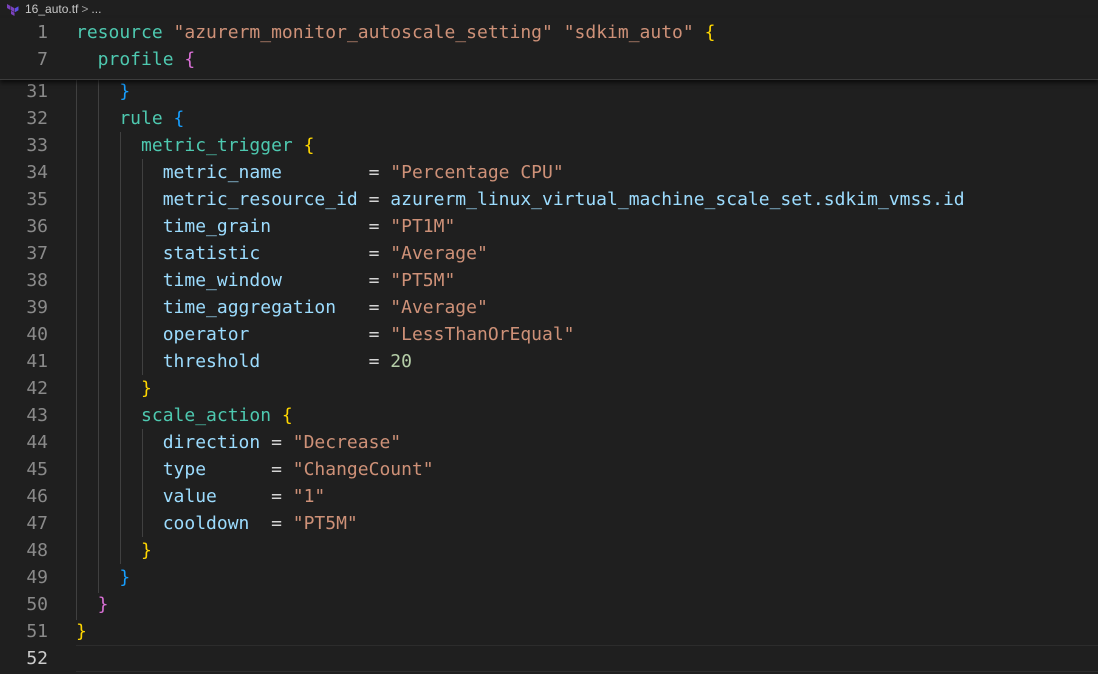  What do you see at coordinates (37, 334) in the screenshot?
I see `line-number: 40` at bounding box center [37, 334].